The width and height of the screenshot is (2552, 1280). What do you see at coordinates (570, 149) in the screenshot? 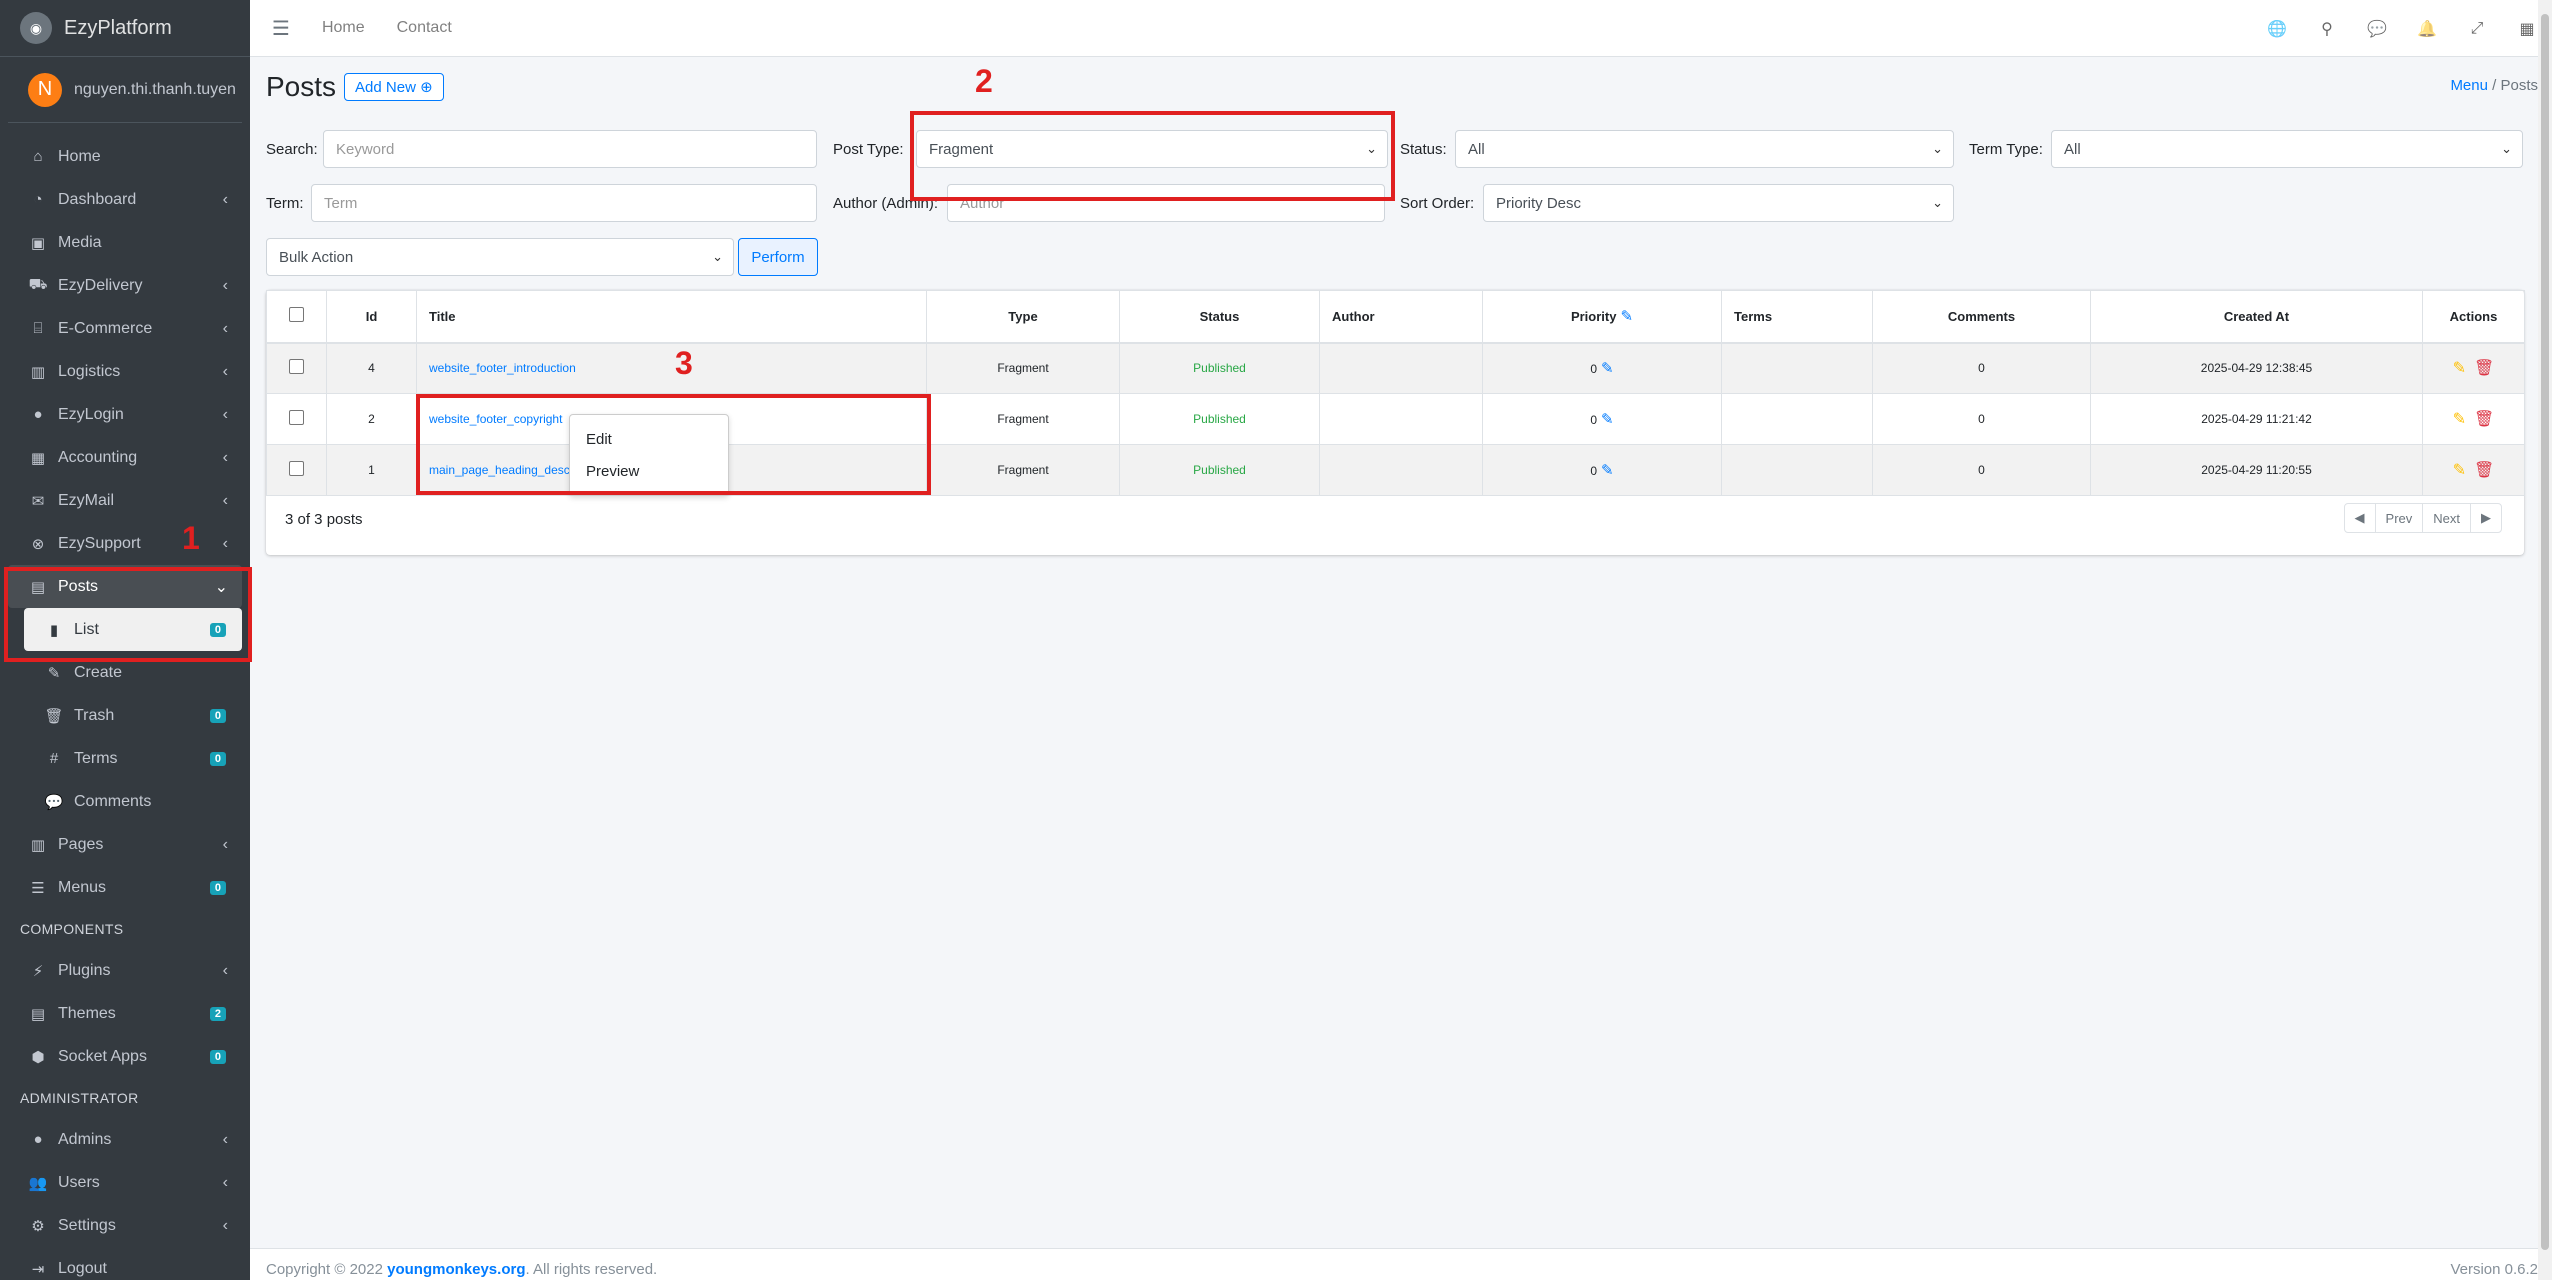
I see `search-input: Keyword` at bounding box center [570, 149].